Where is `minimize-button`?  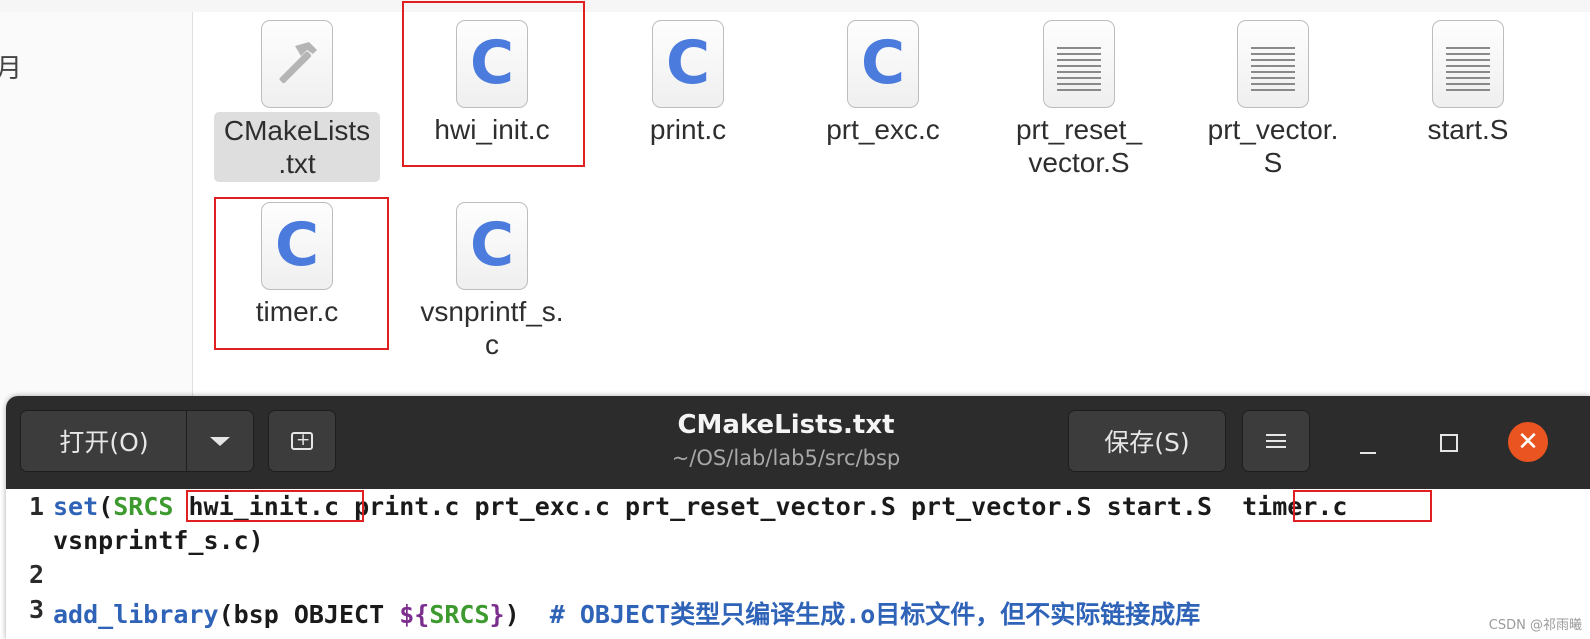
minimize-button is located at coordinates (1368, 444).